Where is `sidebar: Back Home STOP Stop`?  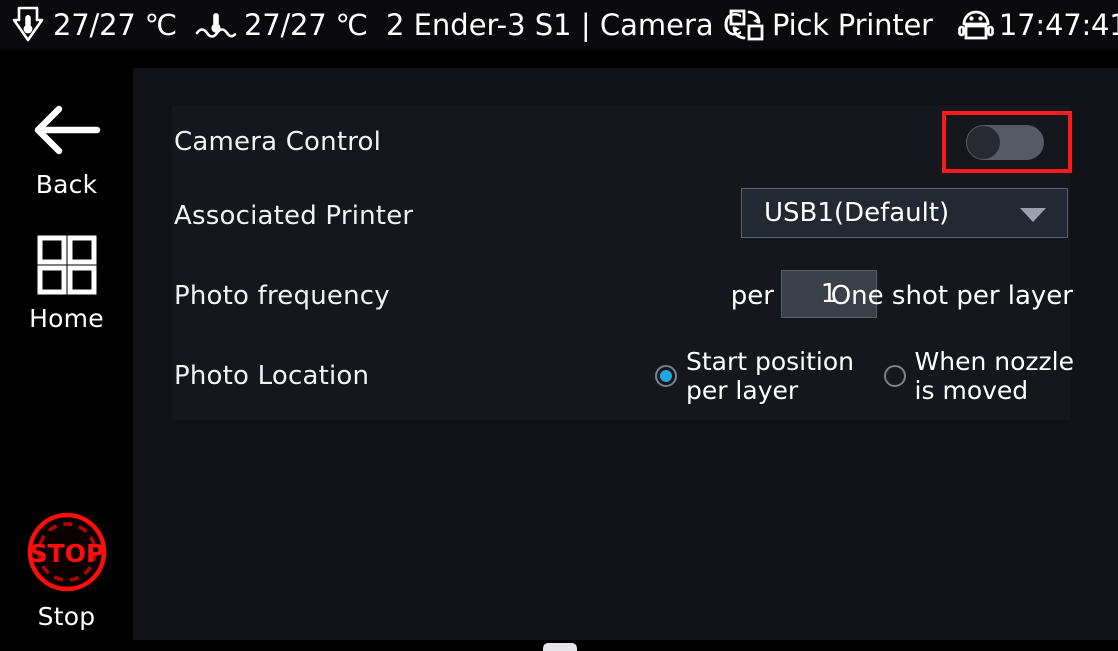
sidebar: Back Home STOP Stop is located at coordinates (66, 353).